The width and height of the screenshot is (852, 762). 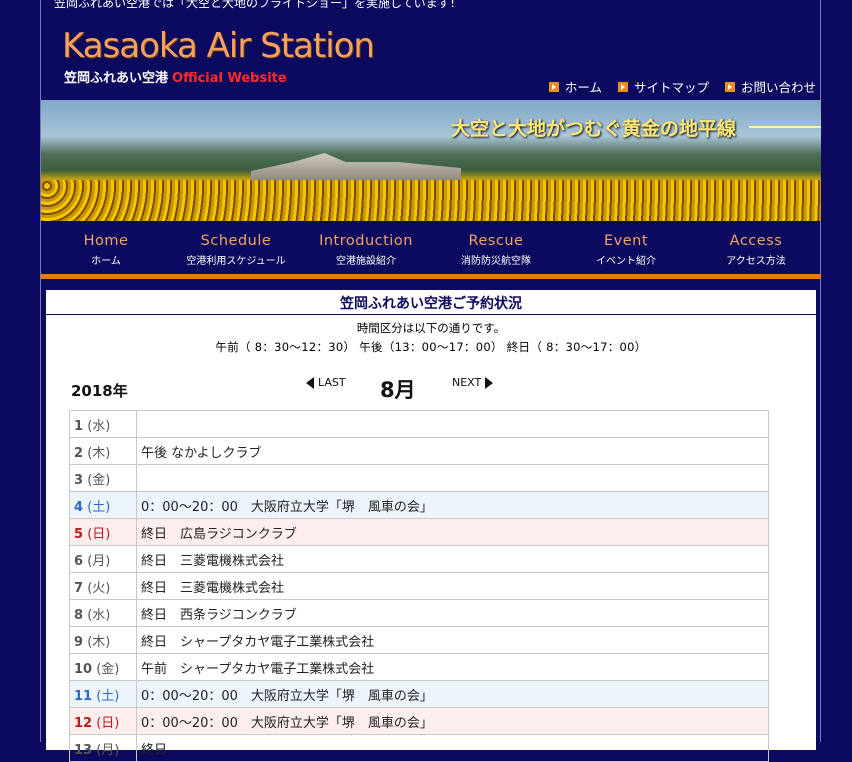 I want to click on calendar-row: 4 (土) 0：00〜20：00 大阪府立大学「堺 風車の会」, so click(x=419, y=505).